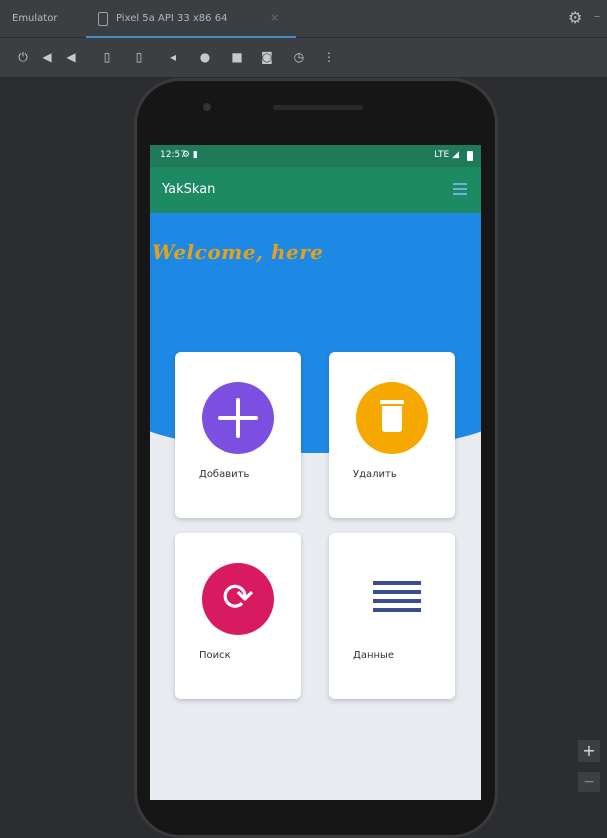  Describe the element at coordinates (597, 16) in the screenshot. I see `minimize-icon: –` at that location.